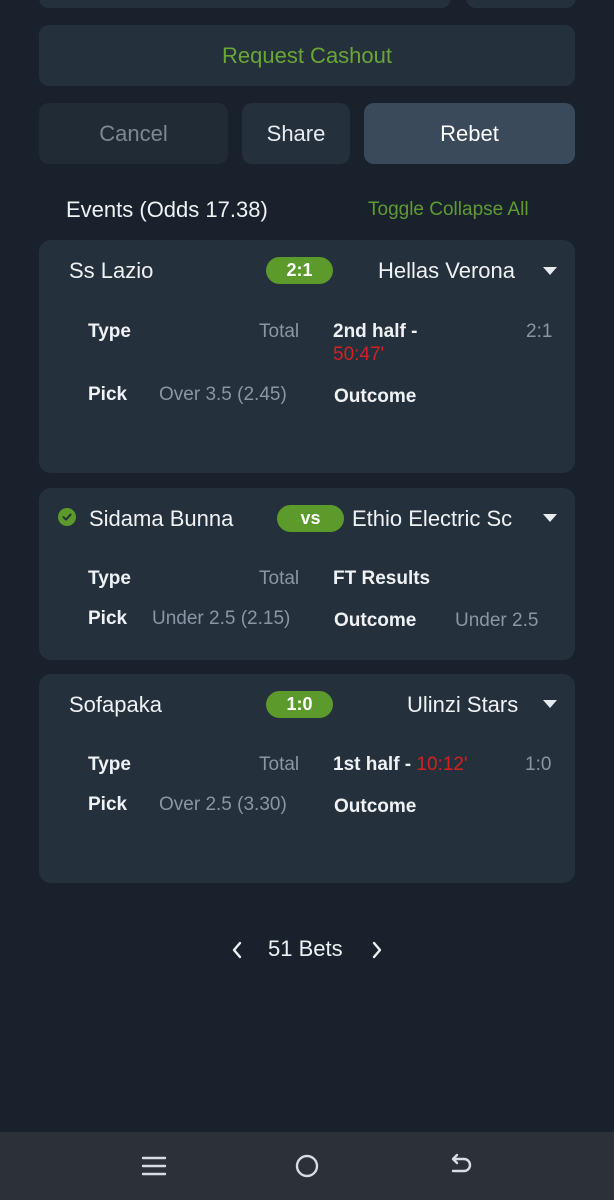  I want to click on score-badge: vs, so click(310, 518).